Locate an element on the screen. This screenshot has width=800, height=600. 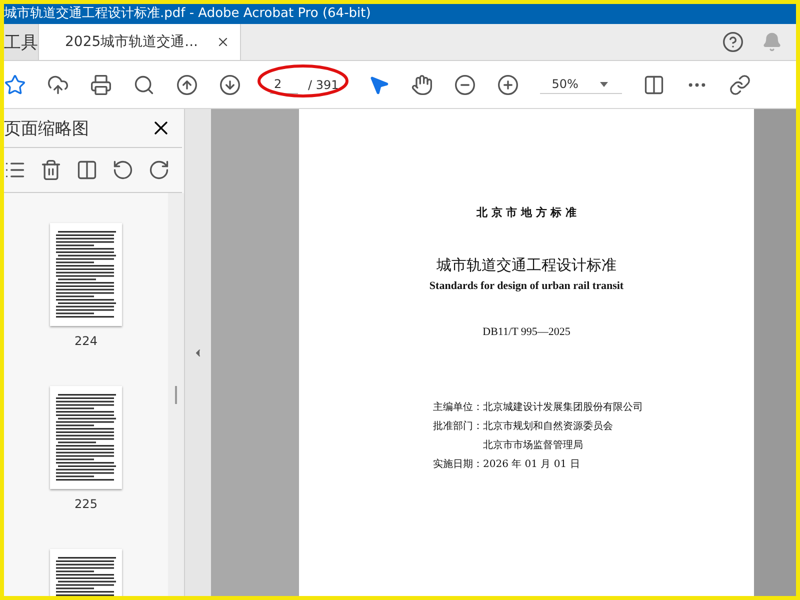
pointer-icon is located at coordinates (379, 85).